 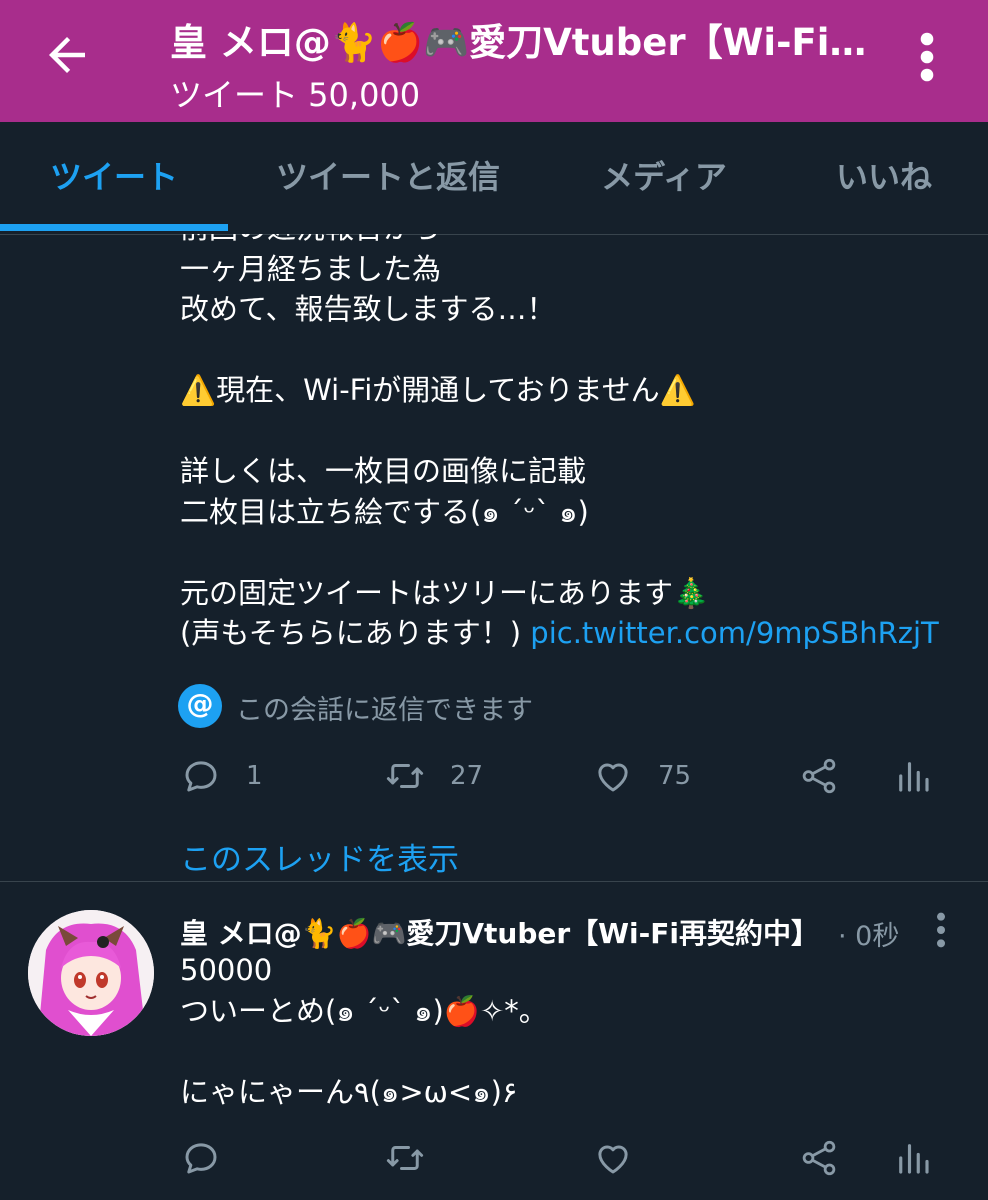 I want to click on more-vert-icon, so click(x=927, y=57).